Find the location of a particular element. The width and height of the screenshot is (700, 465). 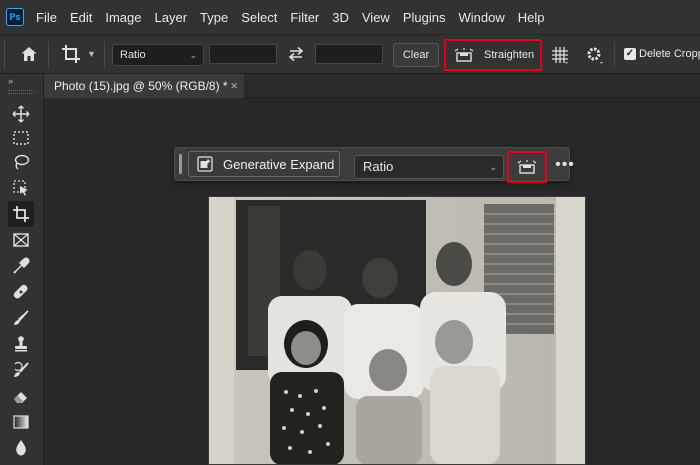

clear-button: Clear is located at coordinates (416, 55).